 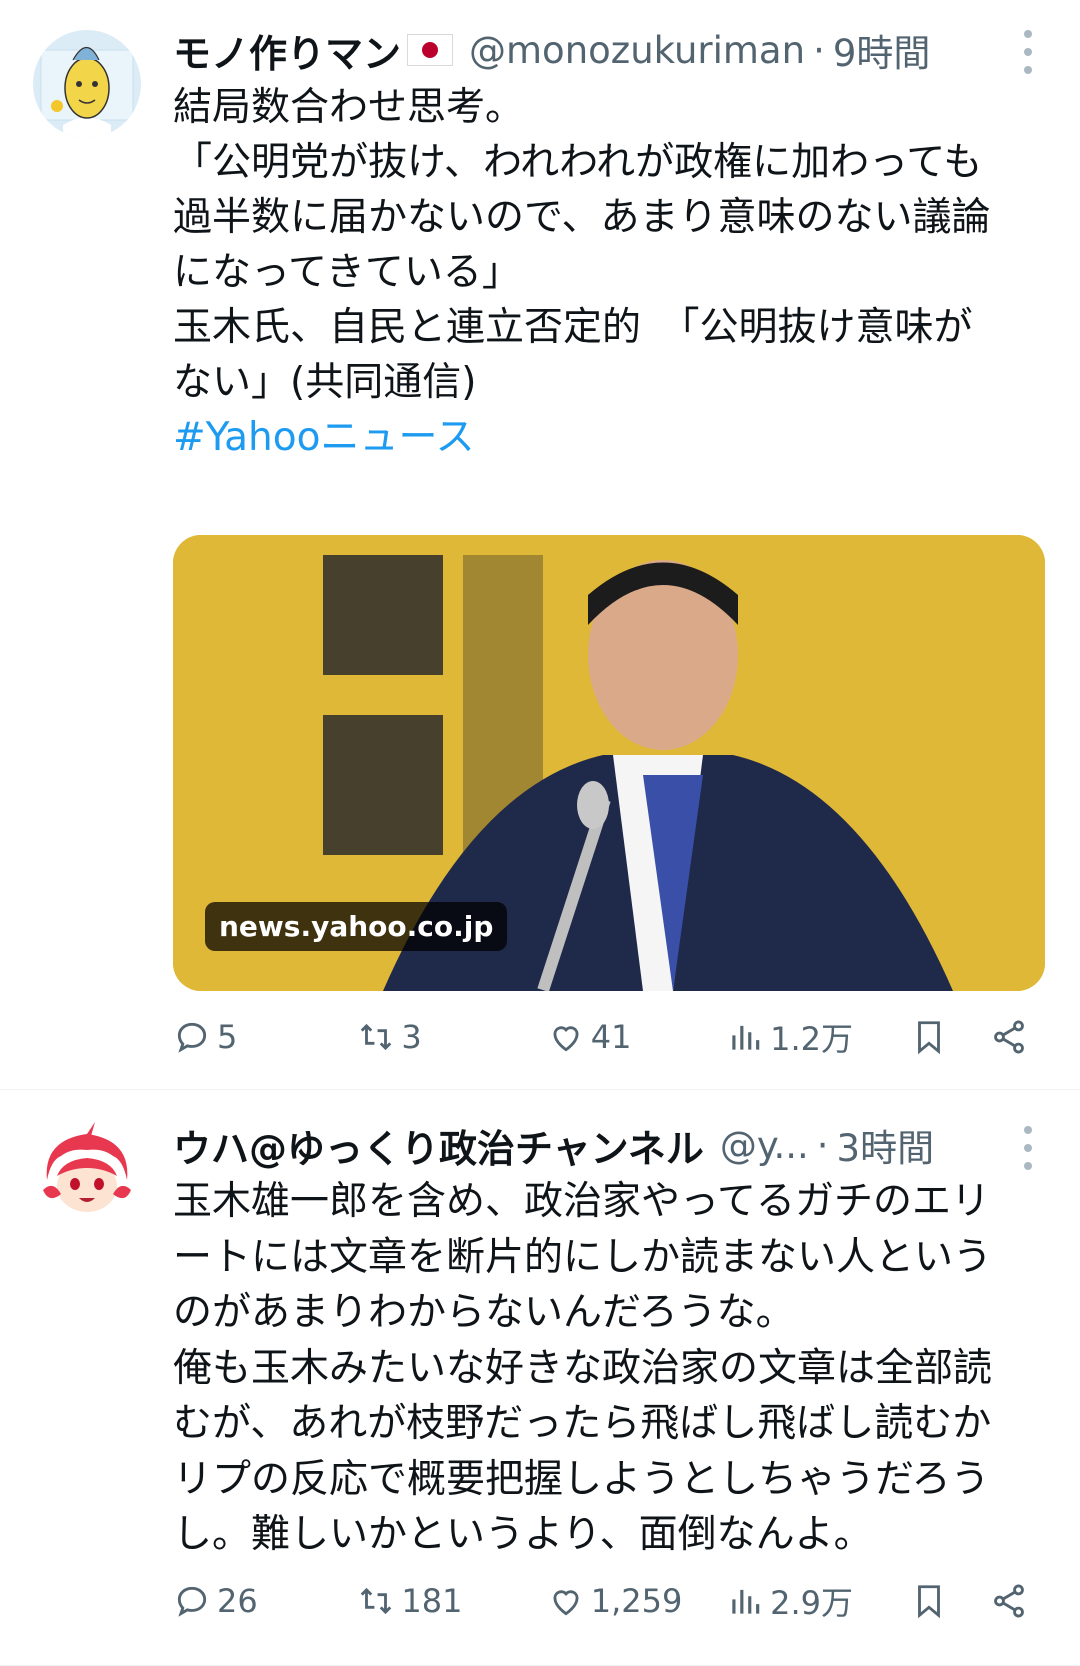 I want to click on text-line: 過半数に届かないので、あまり意味のない議論, so click(x=582, y=217).